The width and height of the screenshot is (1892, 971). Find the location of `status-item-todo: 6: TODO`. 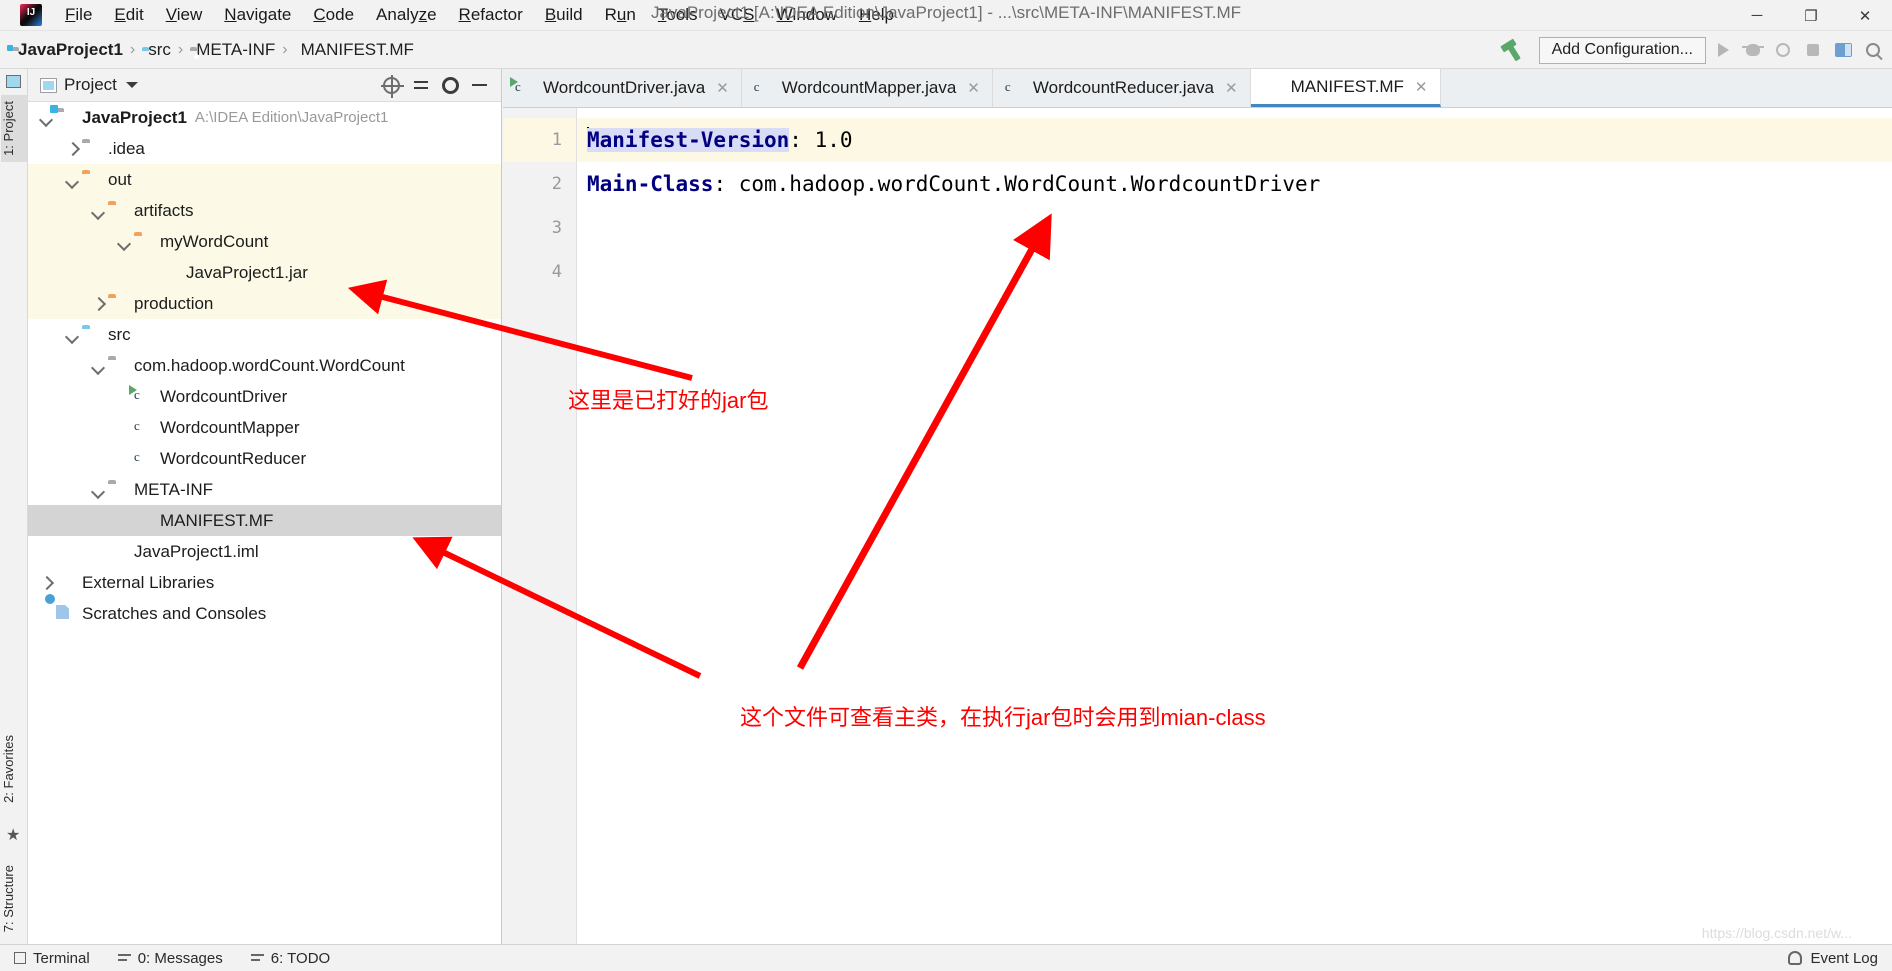

status-item-todo: 6: TODO is located at coordinates (290, 958).